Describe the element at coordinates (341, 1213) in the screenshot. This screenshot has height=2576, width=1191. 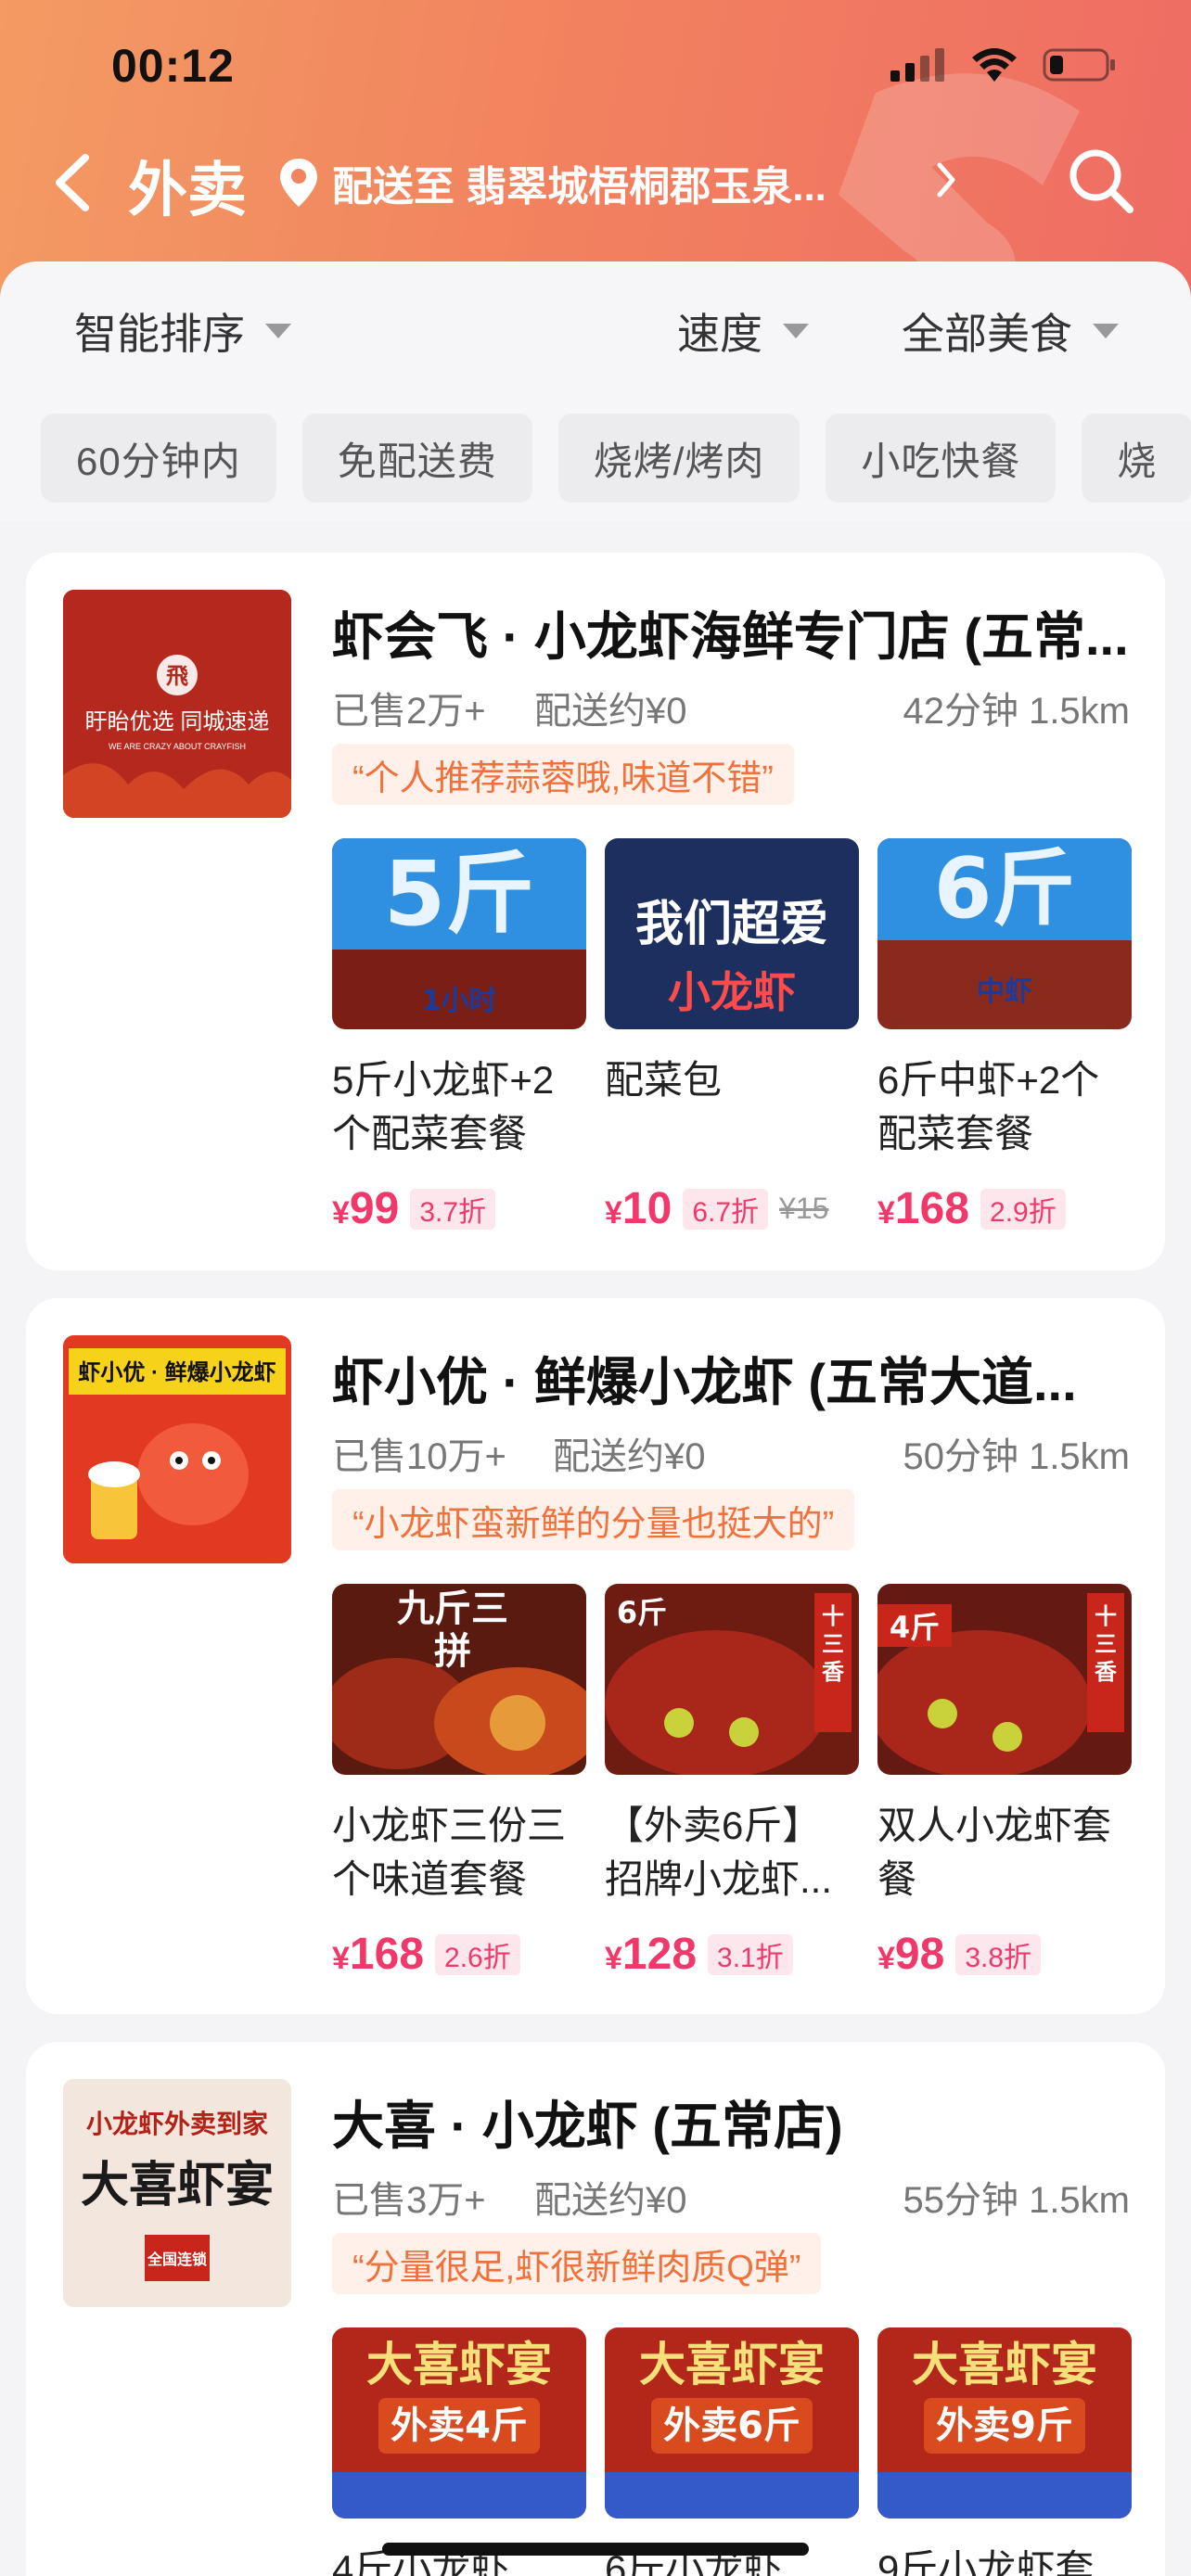
I see `currency-symbol: ¥` at that location.